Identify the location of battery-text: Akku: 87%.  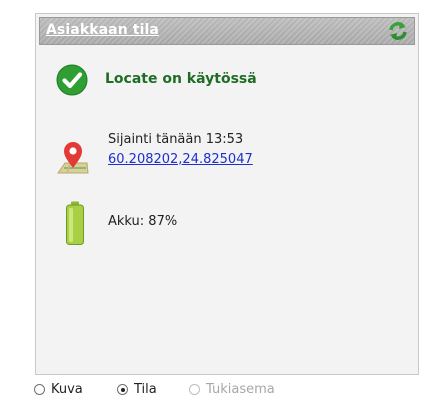
(143, 221).